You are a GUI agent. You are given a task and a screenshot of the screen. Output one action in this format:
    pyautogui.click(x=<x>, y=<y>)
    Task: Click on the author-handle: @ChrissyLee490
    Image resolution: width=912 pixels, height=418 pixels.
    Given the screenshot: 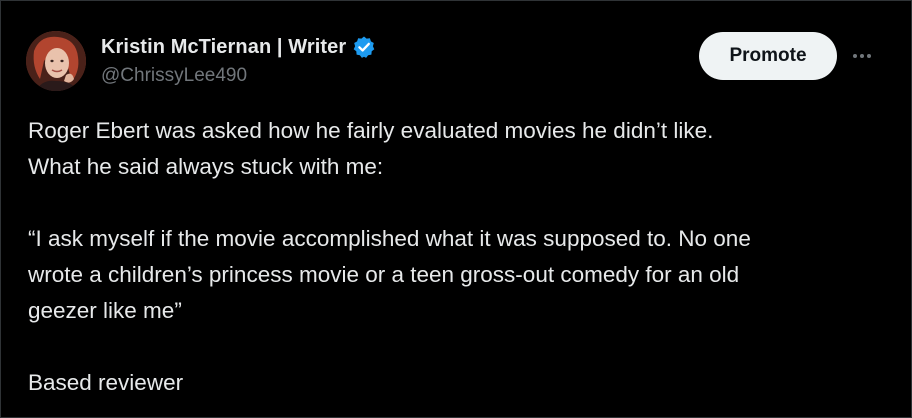 What is the action you would take?
    pyautogui.click(x=174, y=76)
    